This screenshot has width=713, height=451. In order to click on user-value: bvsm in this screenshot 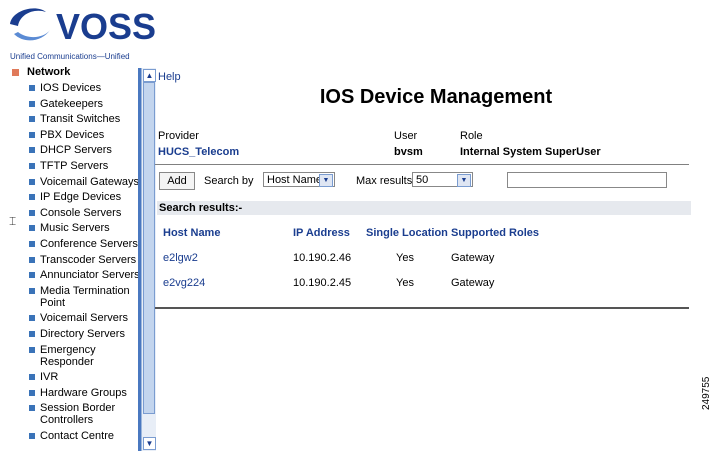, I will do `click(408, 152)`.